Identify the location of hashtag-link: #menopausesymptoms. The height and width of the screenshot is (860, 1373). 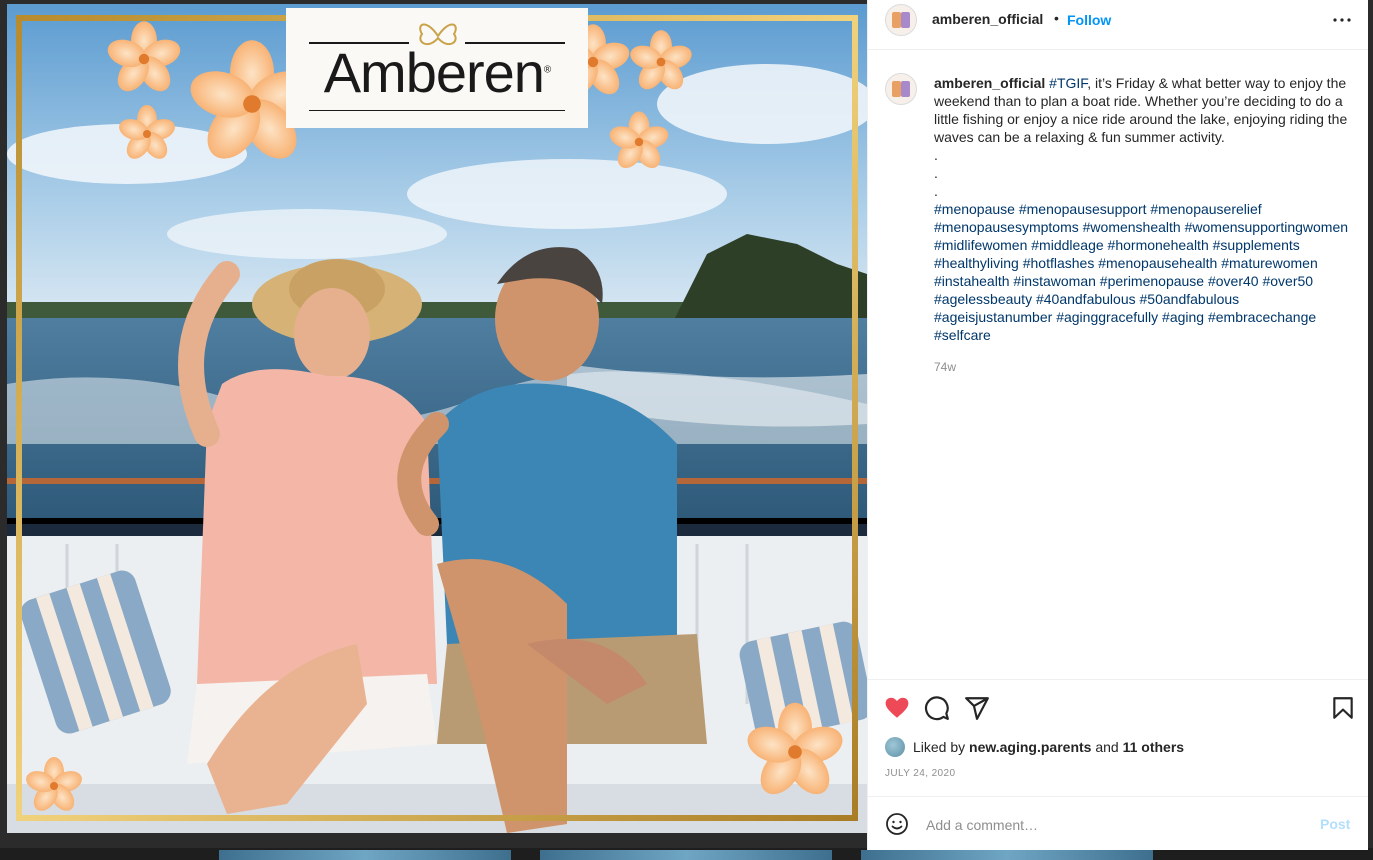
(1006, 227).